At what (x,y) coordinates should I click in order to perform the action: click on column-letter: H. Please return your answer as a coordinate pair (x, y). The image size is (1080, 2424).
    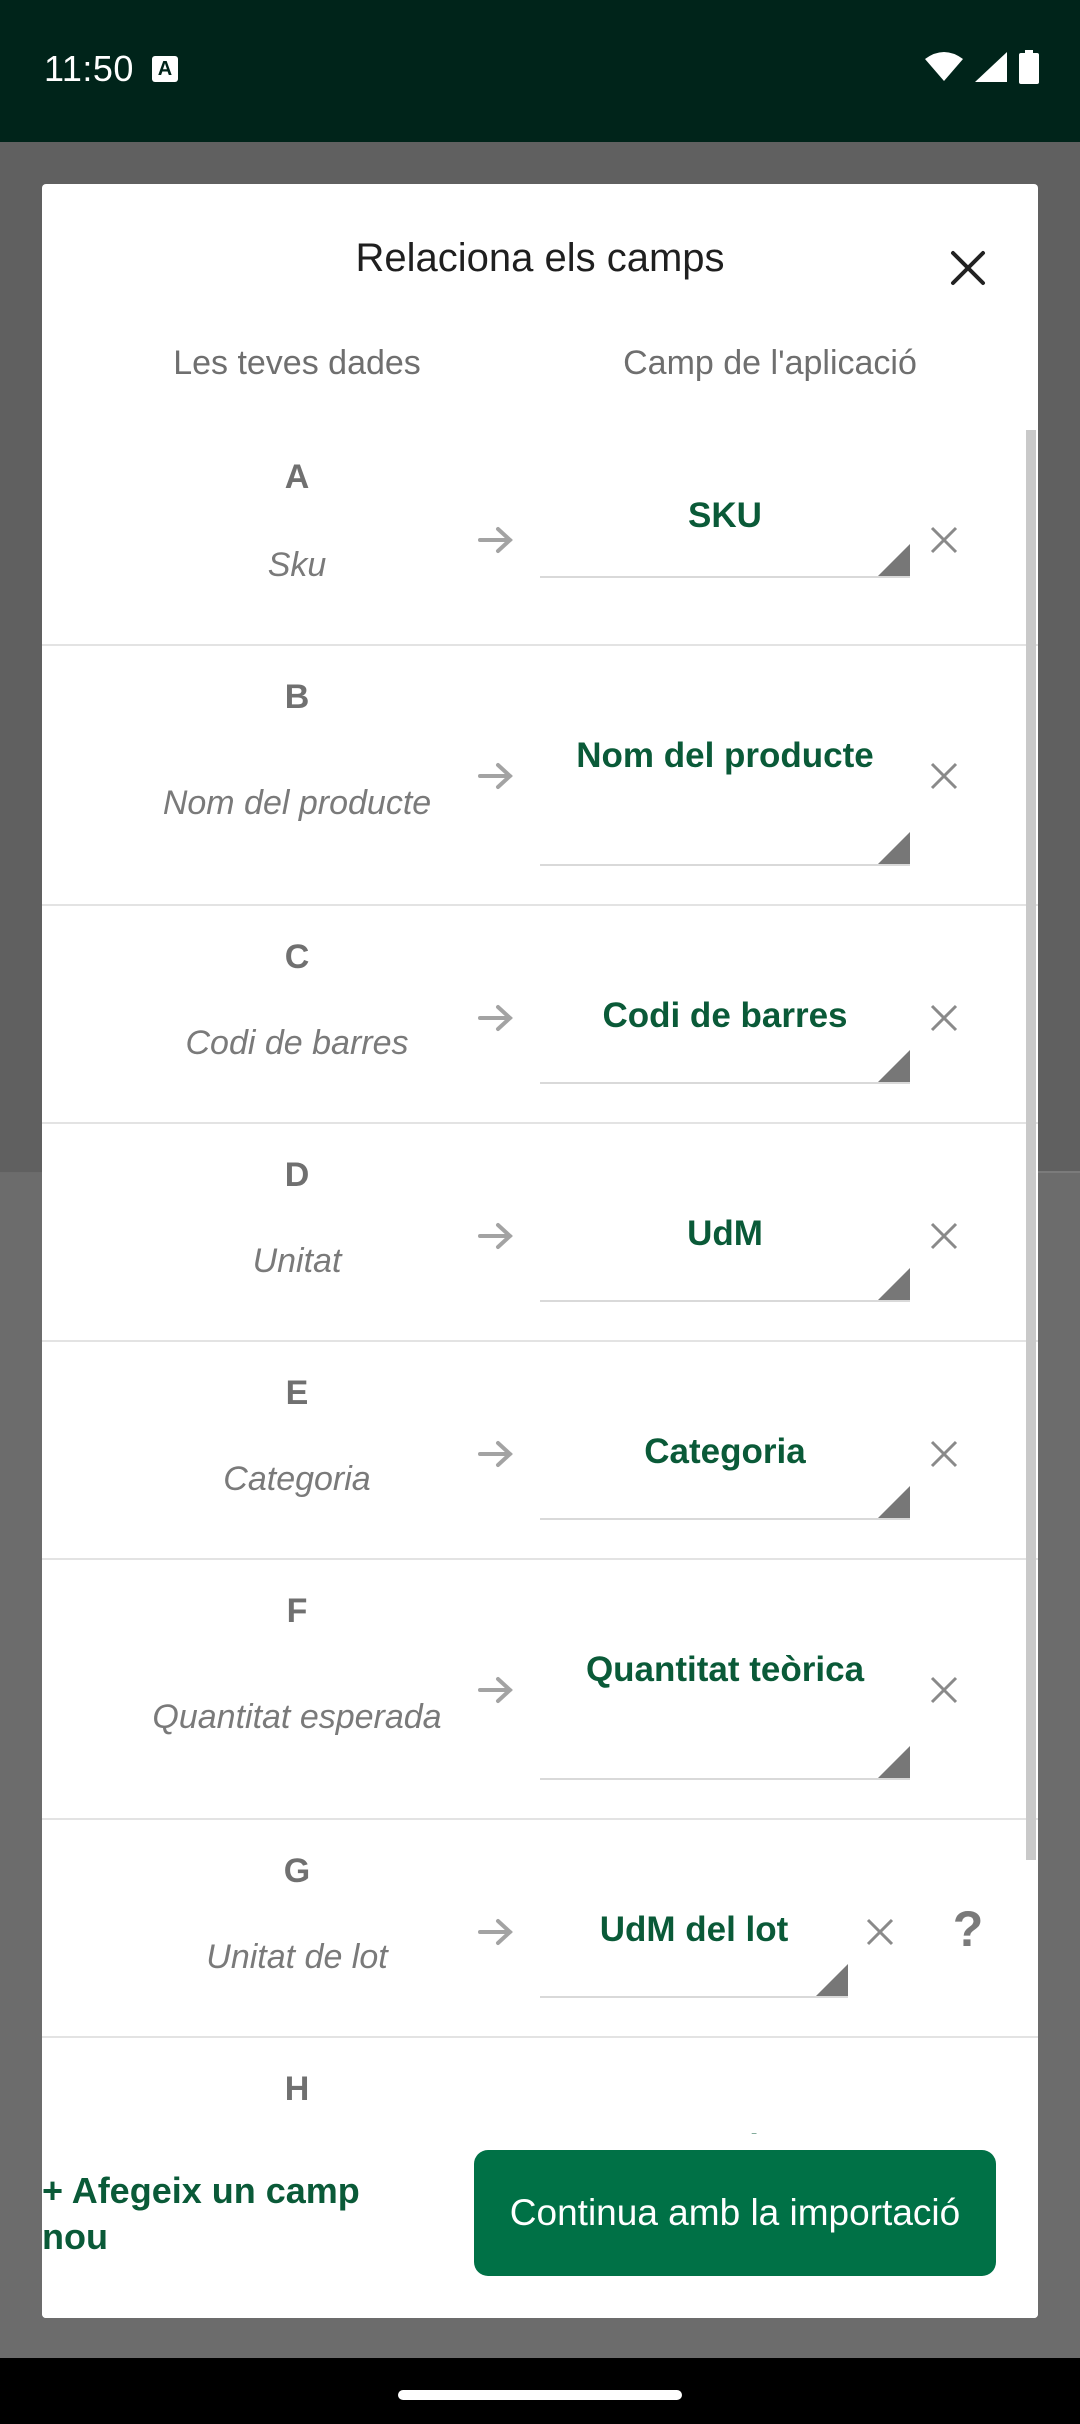
    Looking at the image, I should click on (297, 2089).